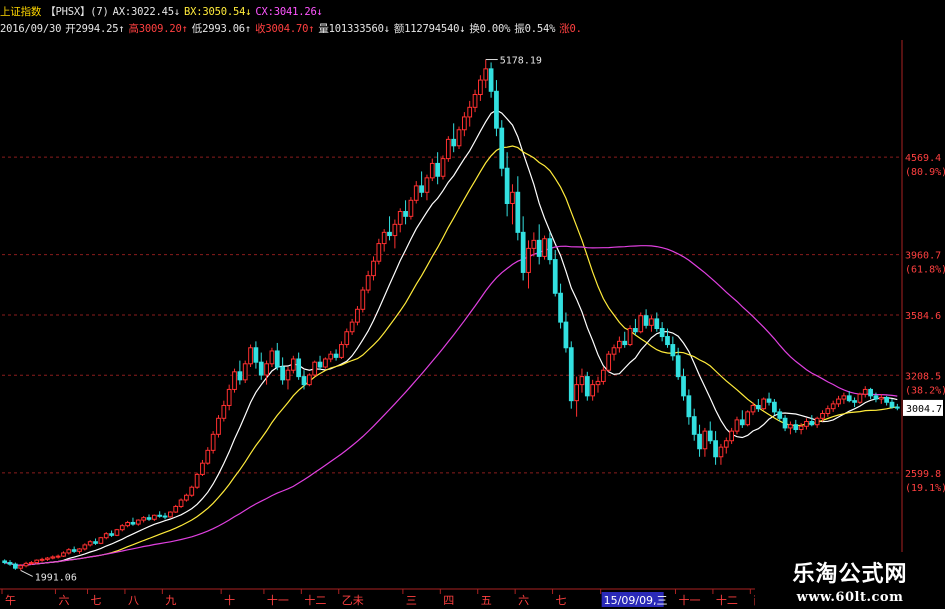 Image resolution: width=945 pixels, height=609 pixels. What do you see at coordinates (925, 390) in the screenshot?
I see `y-tick-percent: (38.2%)` at bounding box center [925, 390].